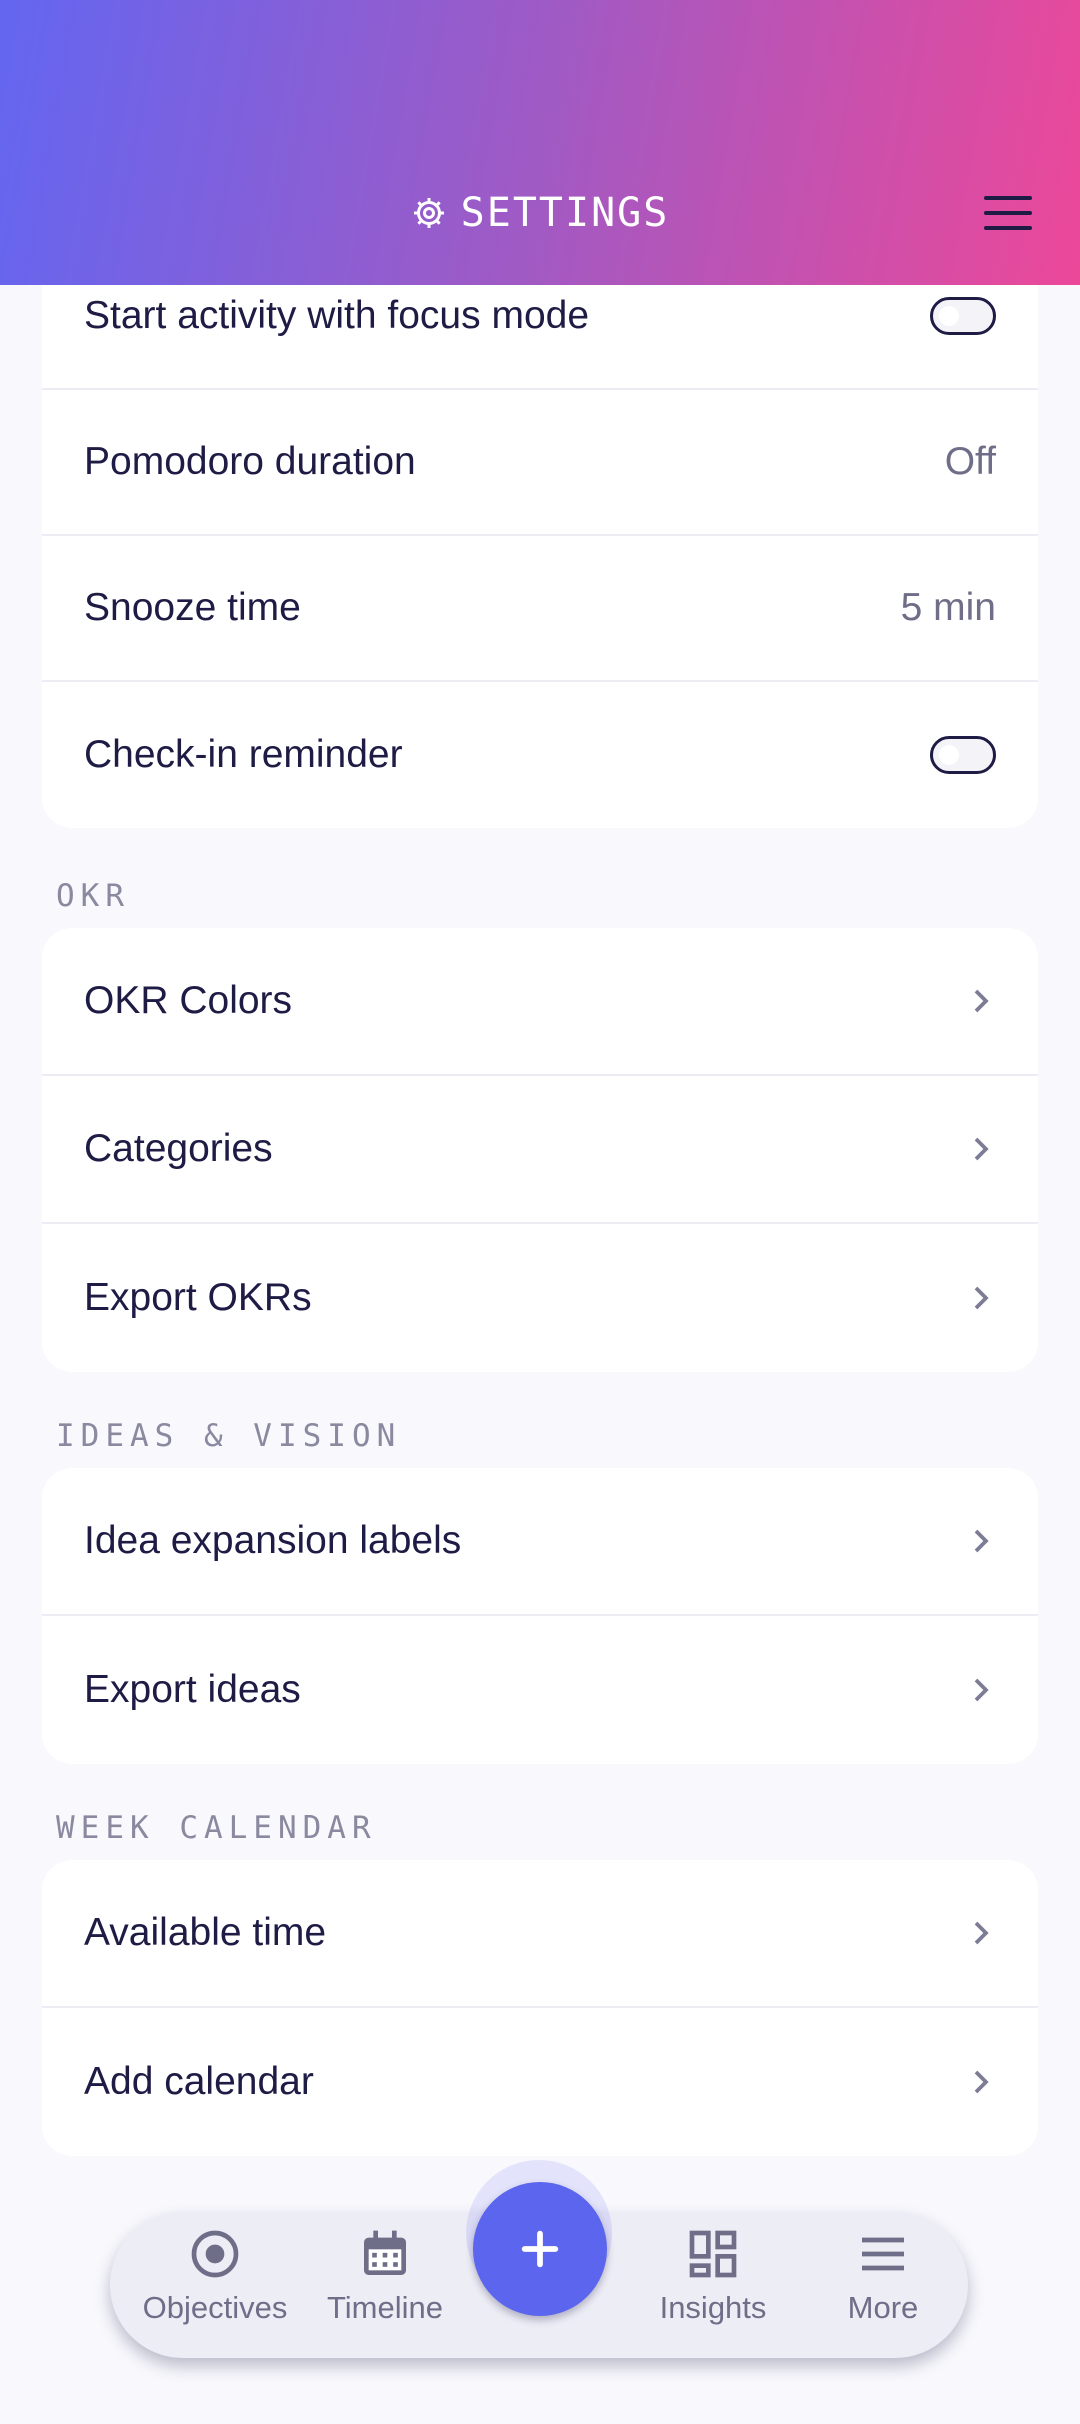  What do you see at coordinates (192, 1689) in the screenshot?
I see `row-label: Export ideas` at bounding box center [192, 1689].